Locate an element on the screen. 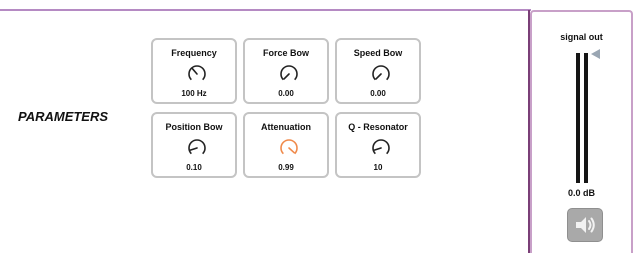  meter-db-readout: 0.0 dB is located at coordinates (581, 193).